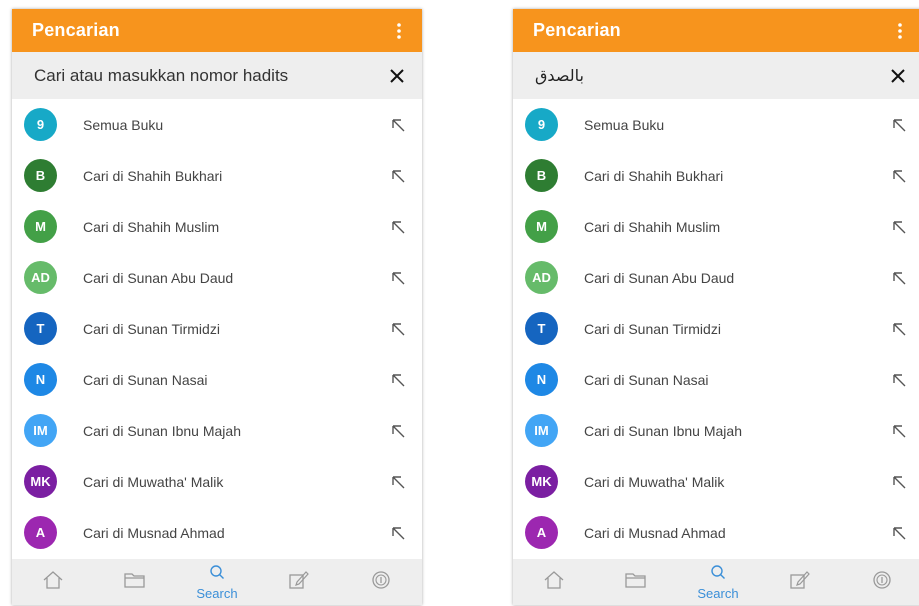  I want to click on book-avatar: T, so click(541, 328).